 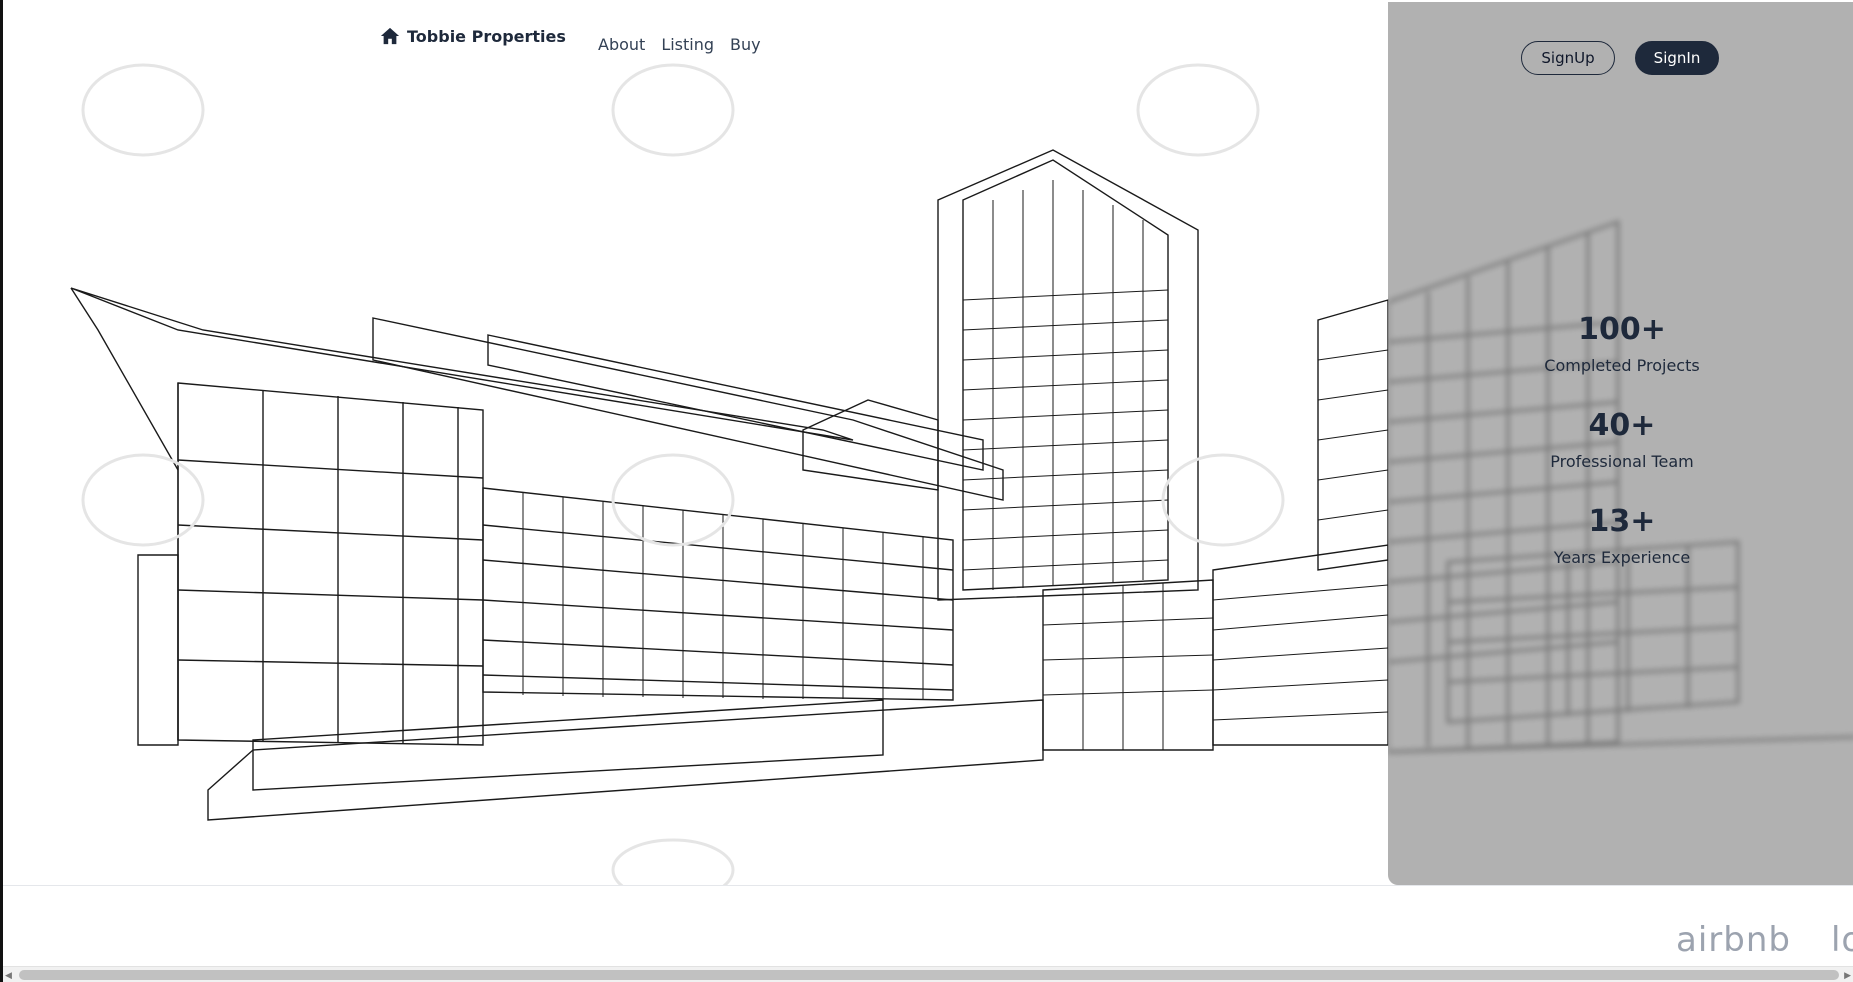 I want to click on auth-buttons: SignUp SignIn, so click(x=1620, y=58).